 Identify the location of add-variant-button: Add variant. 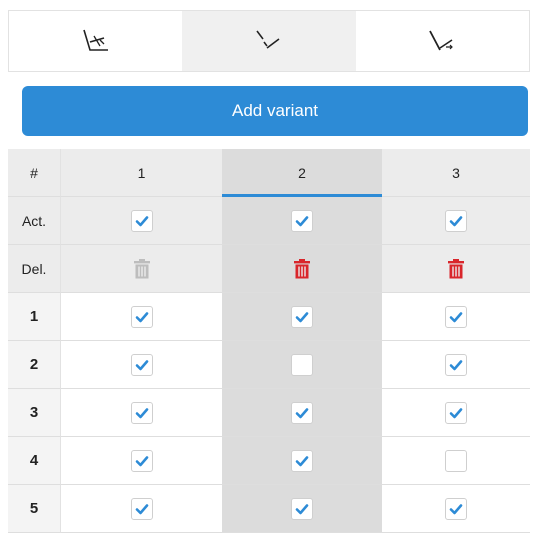
(275, 111).